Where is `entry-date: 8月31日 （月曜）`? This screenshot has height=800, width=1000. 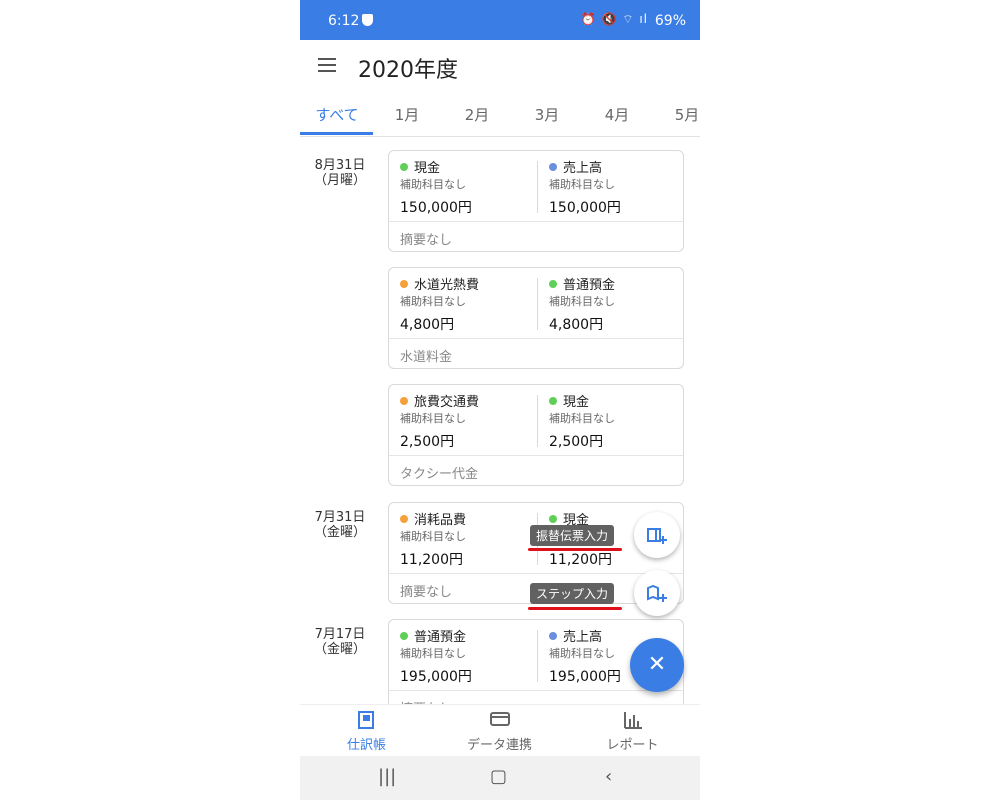 entry-date: 8月31日 （月曜） is located at coordinates (340, 173).